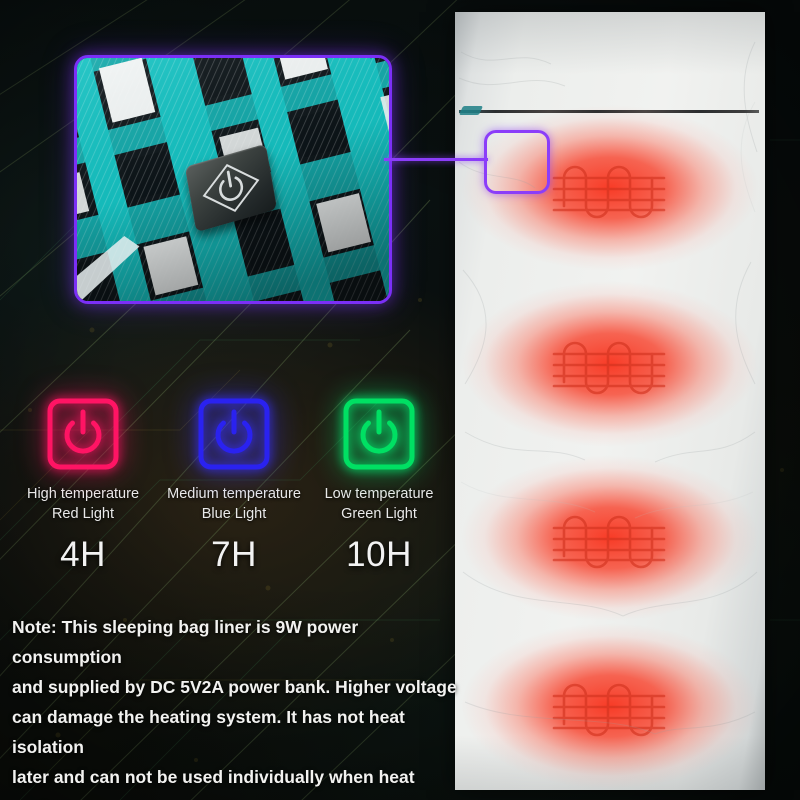 This screenshot has height=800, width=800. Describe the element at coordinates (609, 111) in the screenshot. I see `bag-zipper-seam` at that location.